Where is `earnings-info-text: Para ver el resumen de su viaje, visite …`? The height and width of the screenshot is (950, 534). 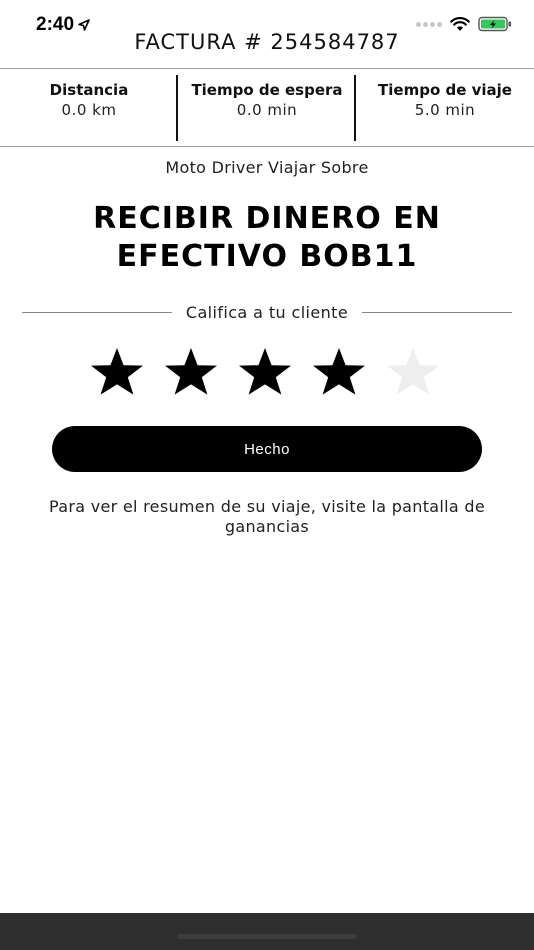 earnings-info-text: Para ver el resumen de su viaje, visite … is located at coordinates (267, 516).